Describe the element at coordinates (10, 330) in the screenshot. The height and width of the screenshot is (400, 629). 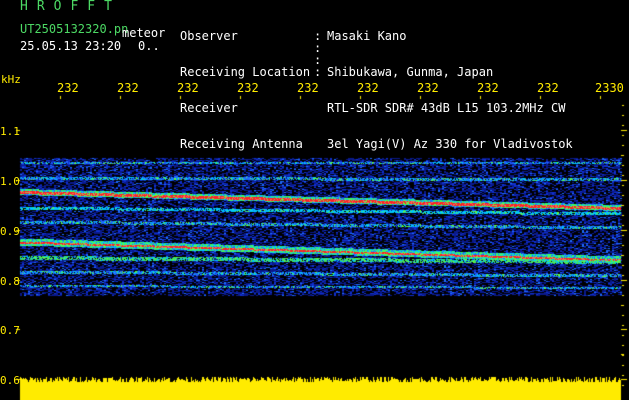
I see `y-tick: 0.7` at that location.